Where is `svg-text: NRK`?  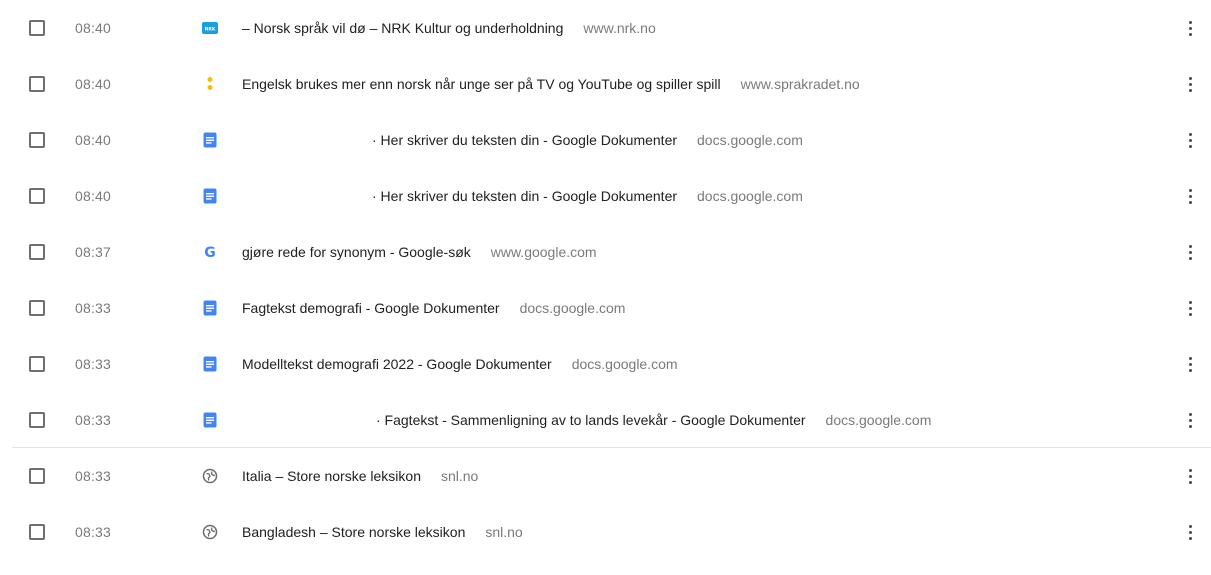 svg-text: NRK is located at coordinates (210, 30).